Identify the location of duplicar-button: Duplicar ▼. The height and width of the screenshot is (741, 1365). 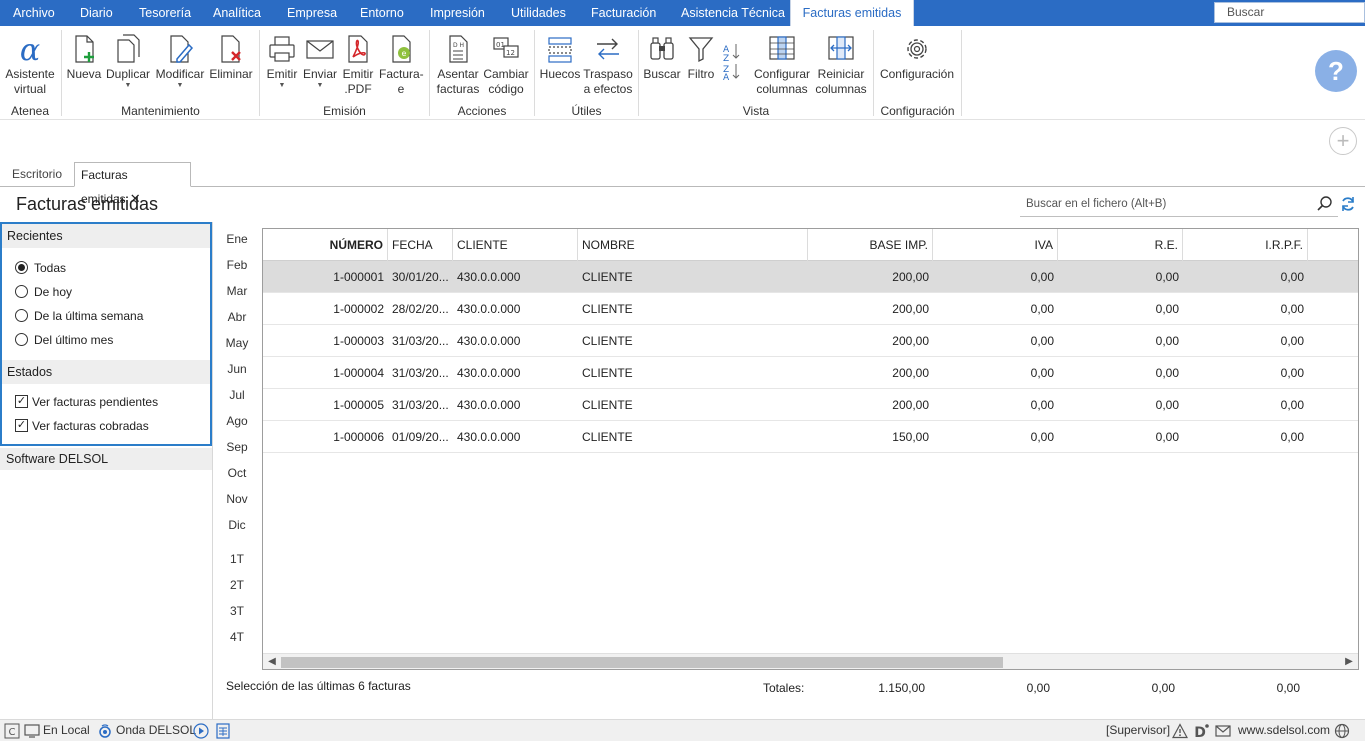
(128, 61).